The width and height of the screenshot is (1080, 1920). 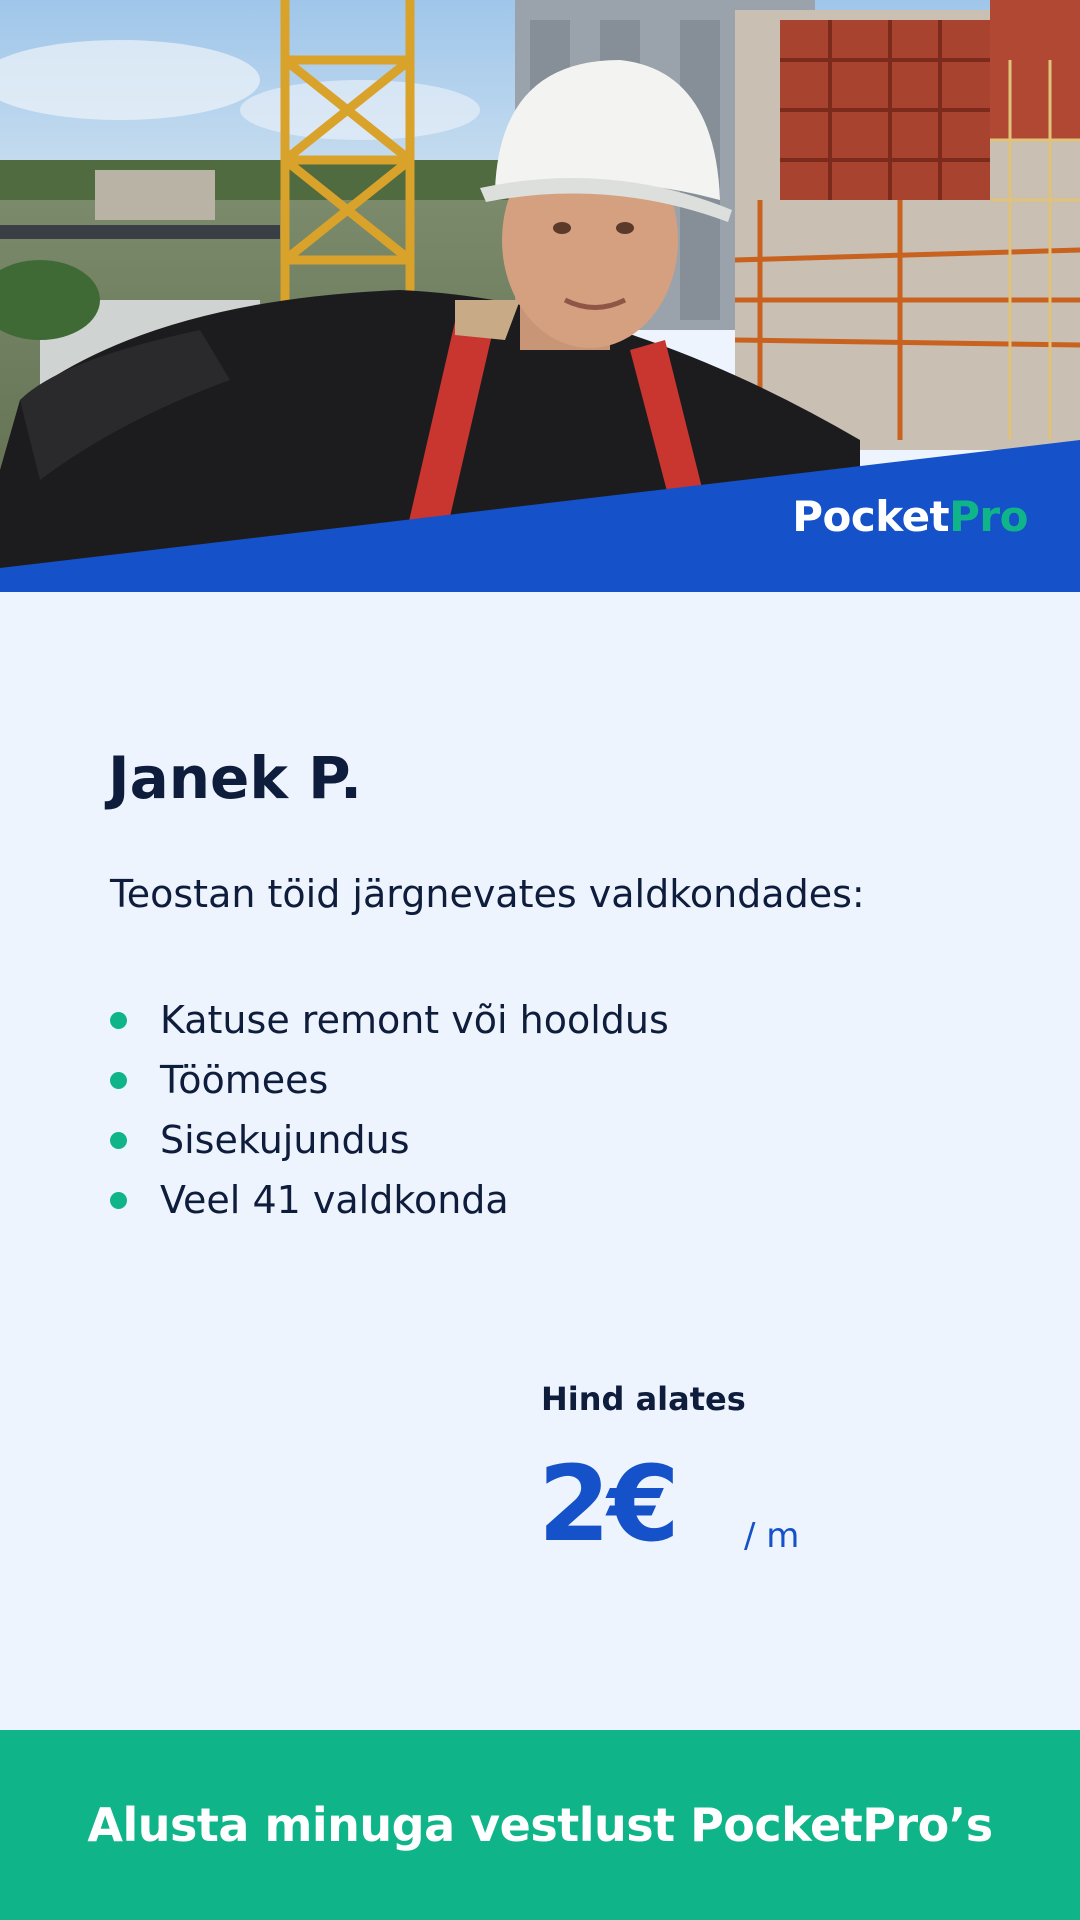 I want to click on price-unit: / m, so click(x=772, y=1536).